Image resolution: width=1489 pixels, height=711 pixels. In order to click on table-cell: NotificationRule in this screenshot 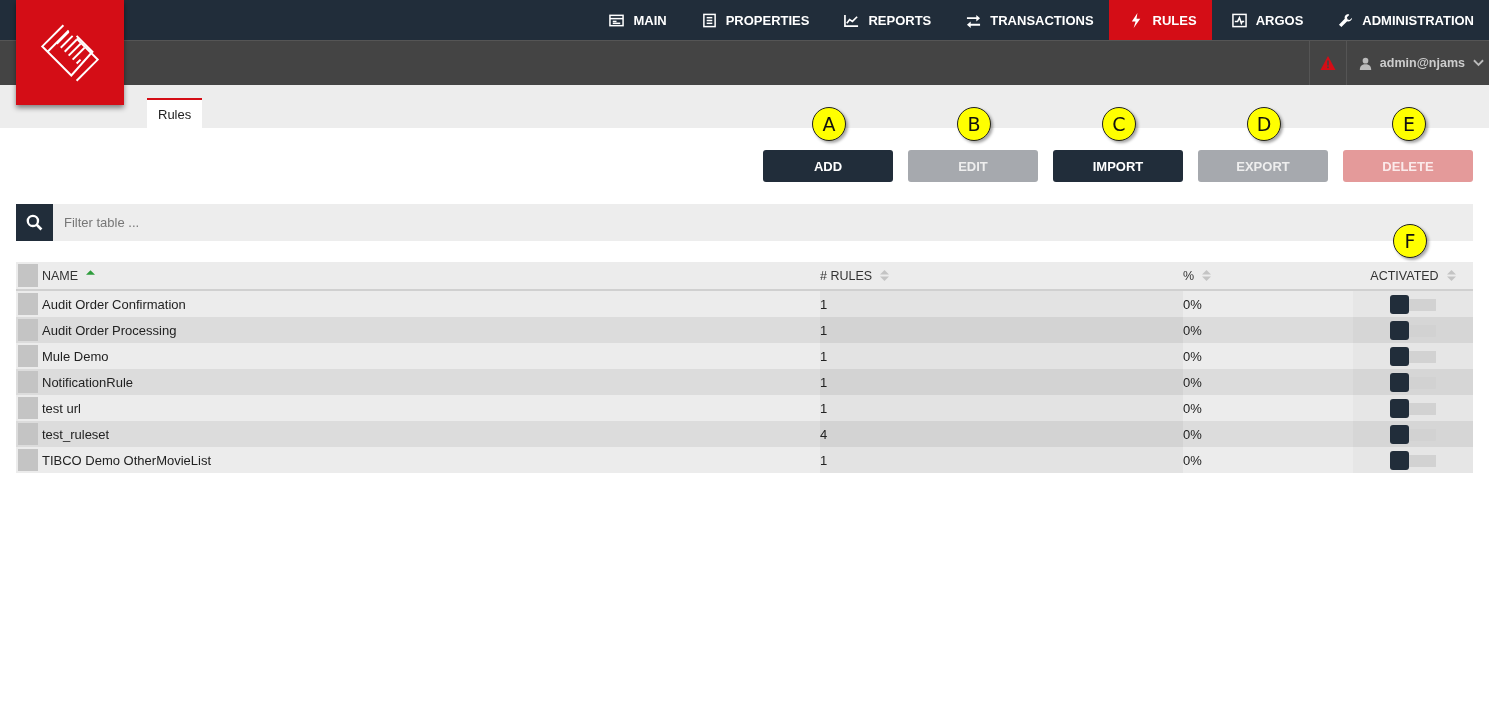, I will do `click(88, 382)`.